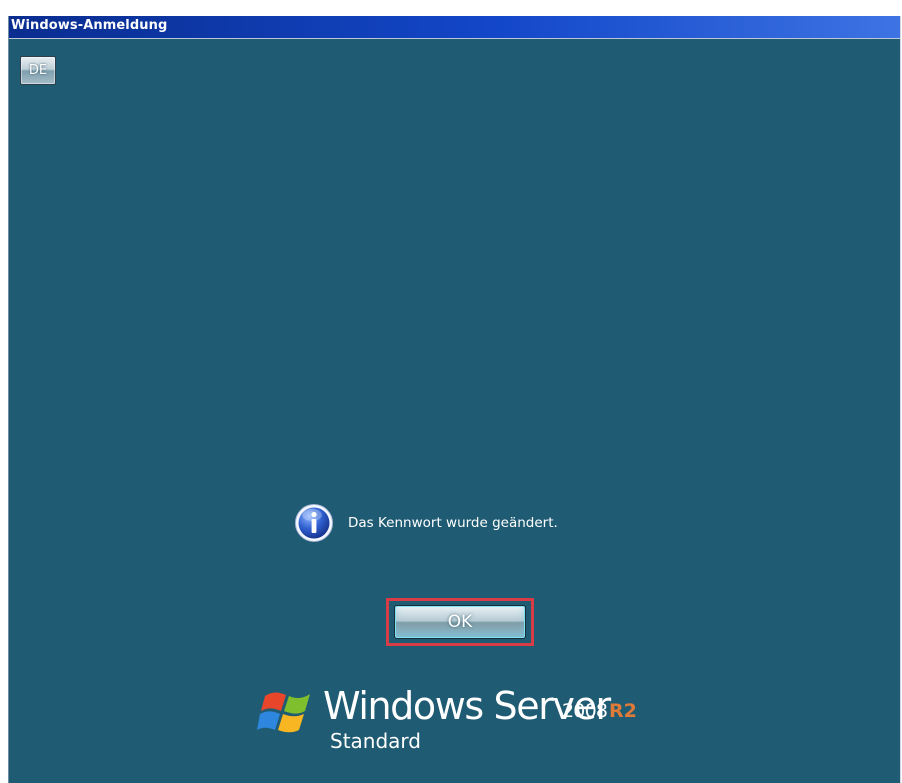  What do you see at coordinates (89, 25) in the screenshot?
I see `window-title: Windows-Anmeldung` at bounding box center [89, 25].